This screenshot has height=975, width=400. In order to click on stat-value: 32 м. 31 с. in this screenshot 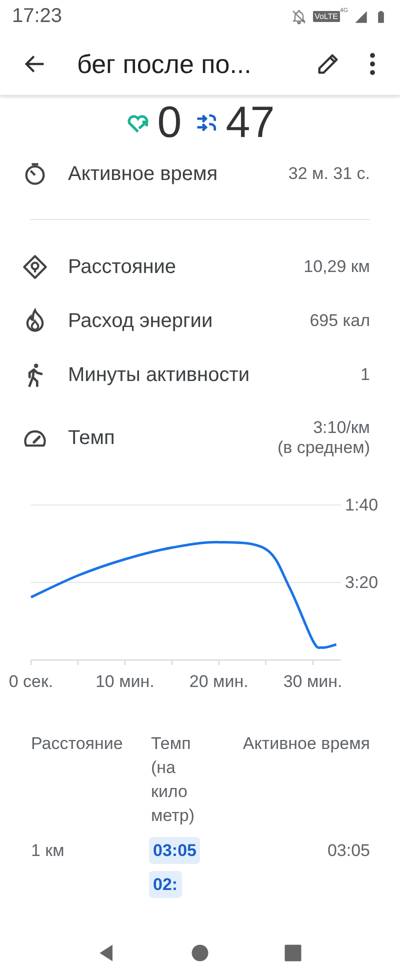, I will do `click(329, 174)`.